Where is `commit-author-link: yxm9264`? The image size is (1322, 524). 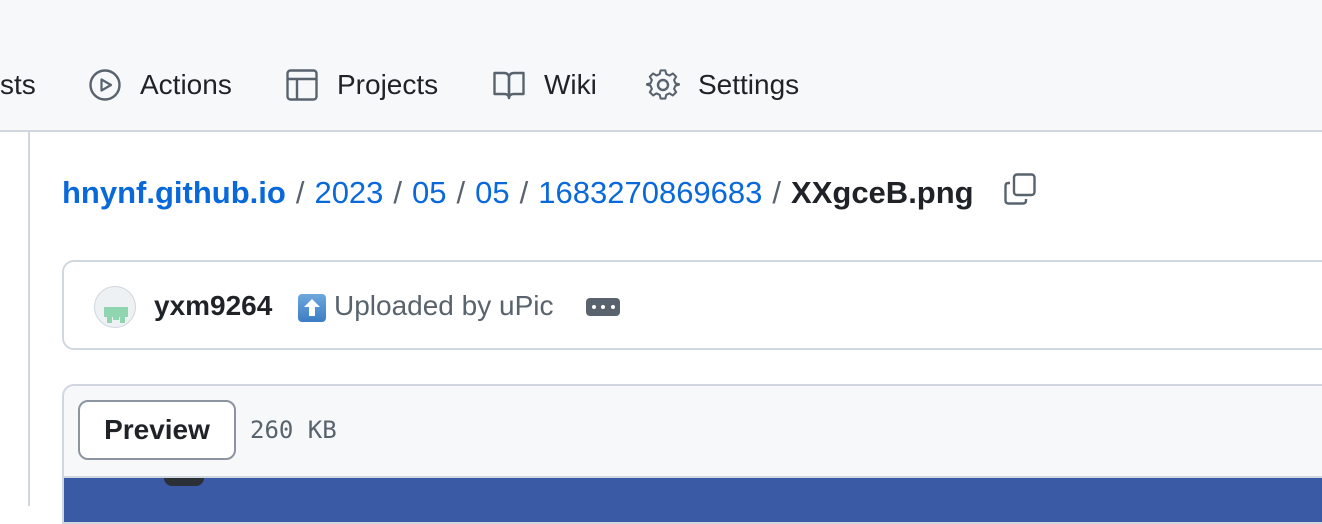 commit-author-link: yxm9264 is located at coordinates (213, 306).